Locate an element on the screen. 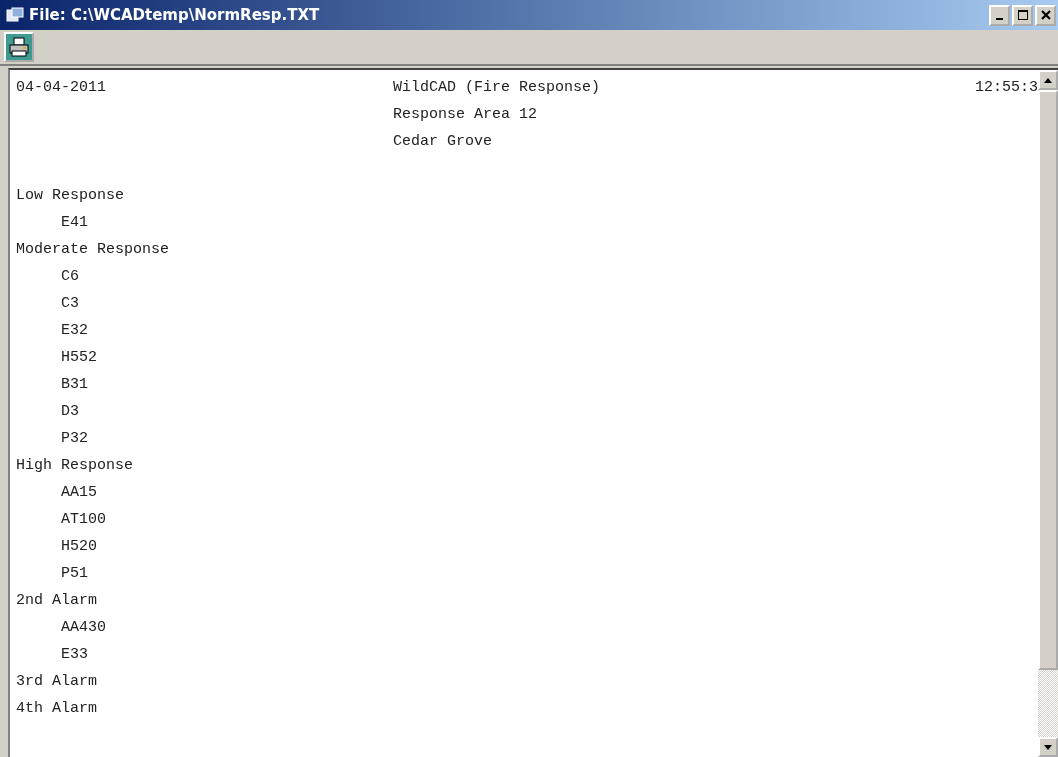 This screenshot has height=757, width=1058. response-heading: Moderate Response is located at coordinates (93, 249).